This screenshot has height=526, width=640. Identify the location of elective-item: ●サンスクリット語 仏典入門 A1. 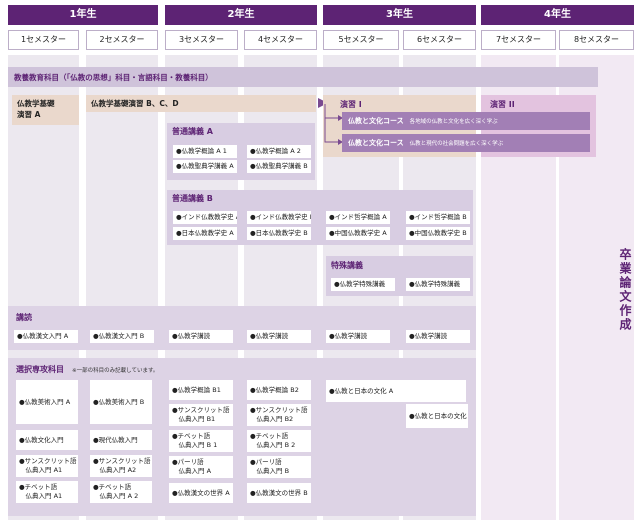
(47, 466).